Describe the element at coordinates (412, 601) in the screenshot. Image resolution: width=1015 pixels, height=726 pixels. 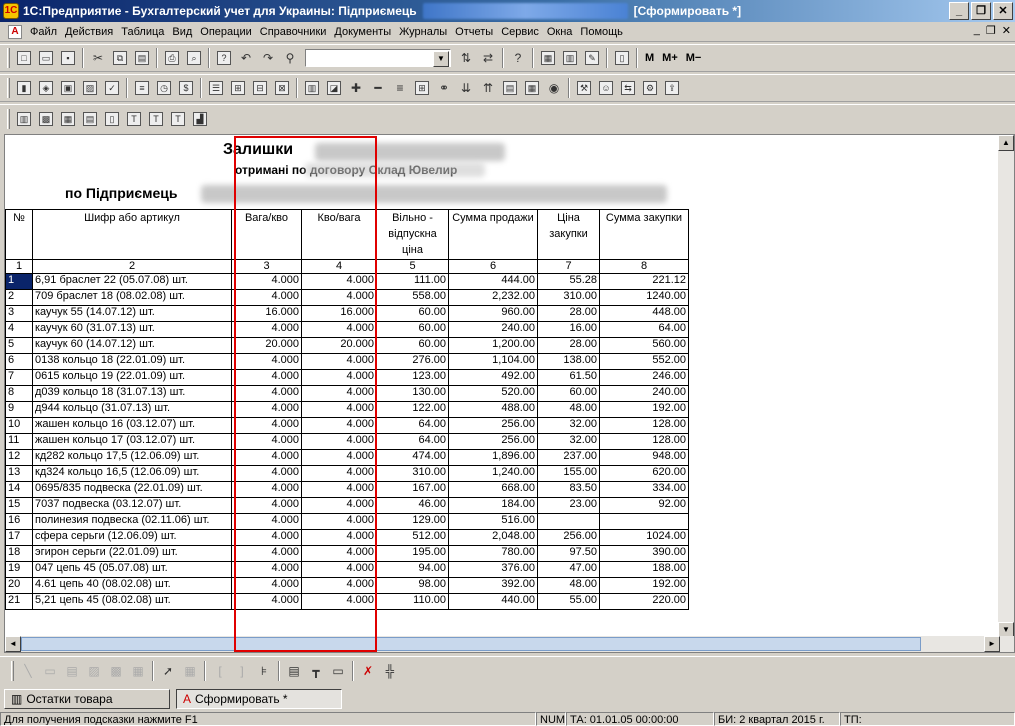
I see `cell-retail-price: 110.00` at that location.